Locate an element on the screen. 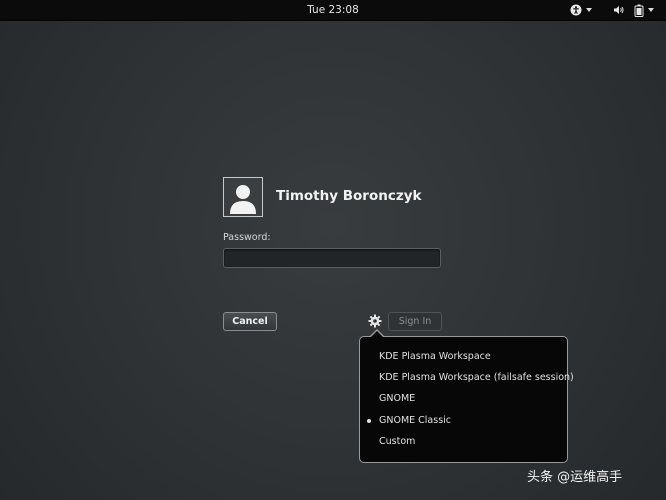 The width and height of the screenshot is (666, 500). menu-item-kde-plasma-failsafe: KDE Plasma Workspace (failsafe session) is located at coordinates (467, 378).